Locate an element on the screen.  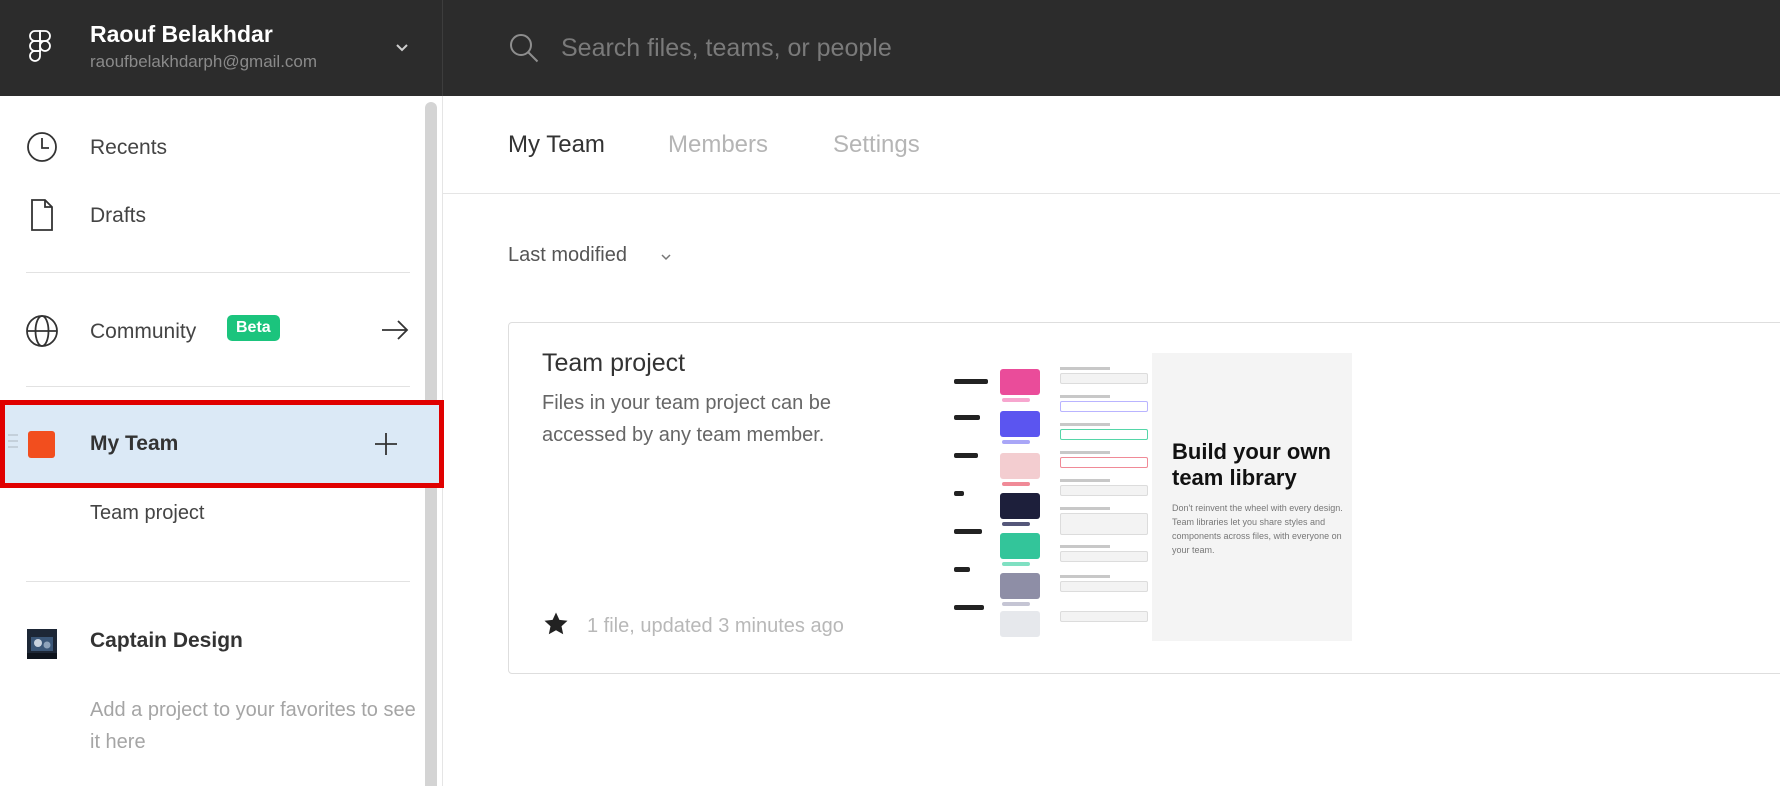
search-bar is located at coordinates (1111, 48).